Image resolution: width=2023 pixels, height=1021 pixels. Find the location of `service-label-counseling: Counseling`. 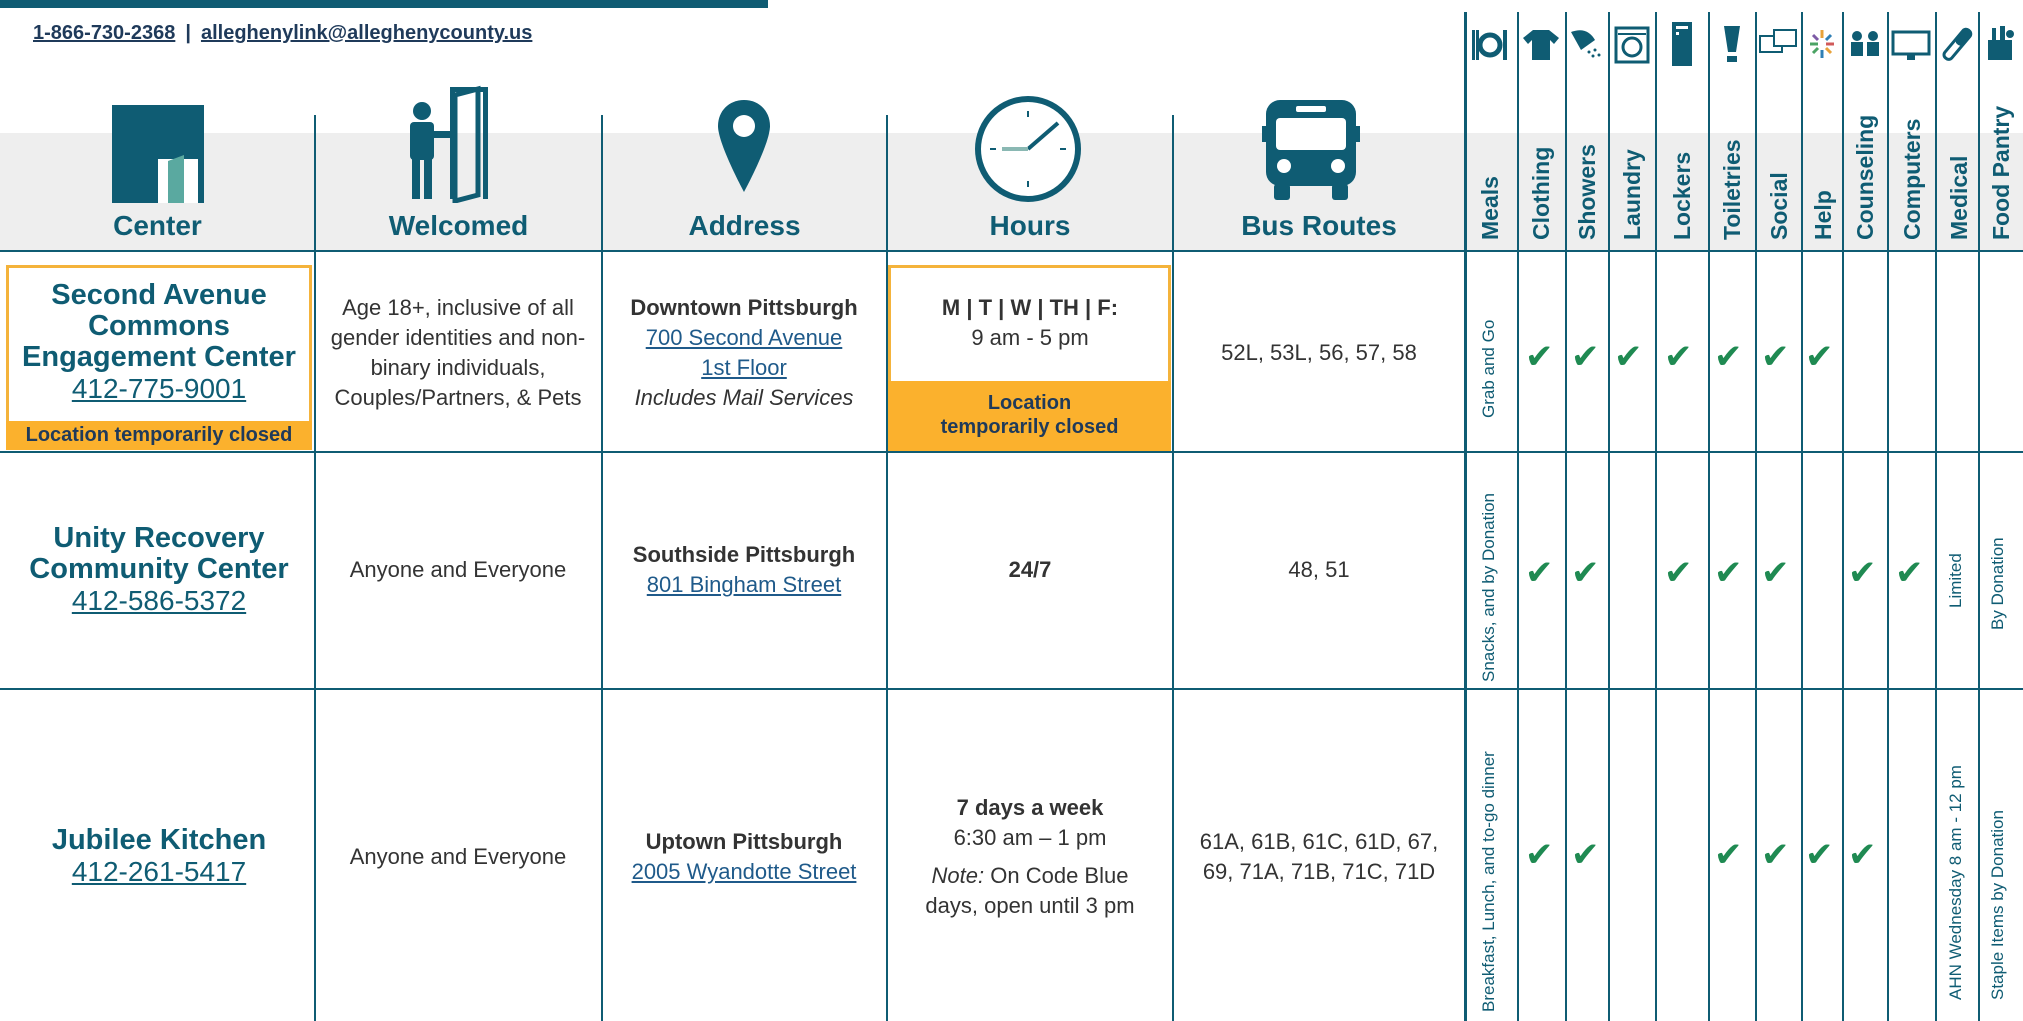

service-label-counseling: Counseling is located at coordinates (1865, 177).